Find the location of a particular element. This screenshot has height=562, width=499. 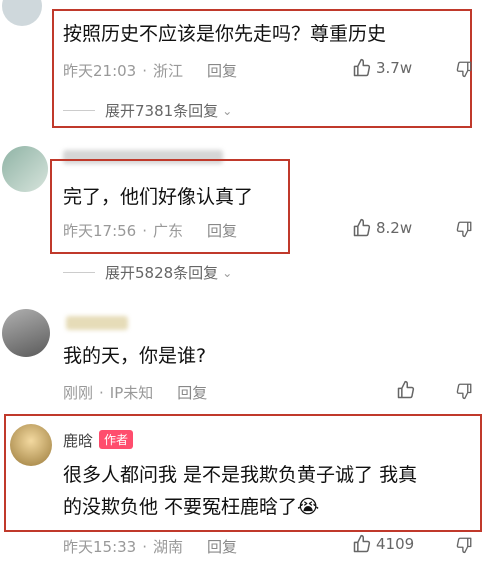

comment-location: 广东 is located at coordinates (168, 231).